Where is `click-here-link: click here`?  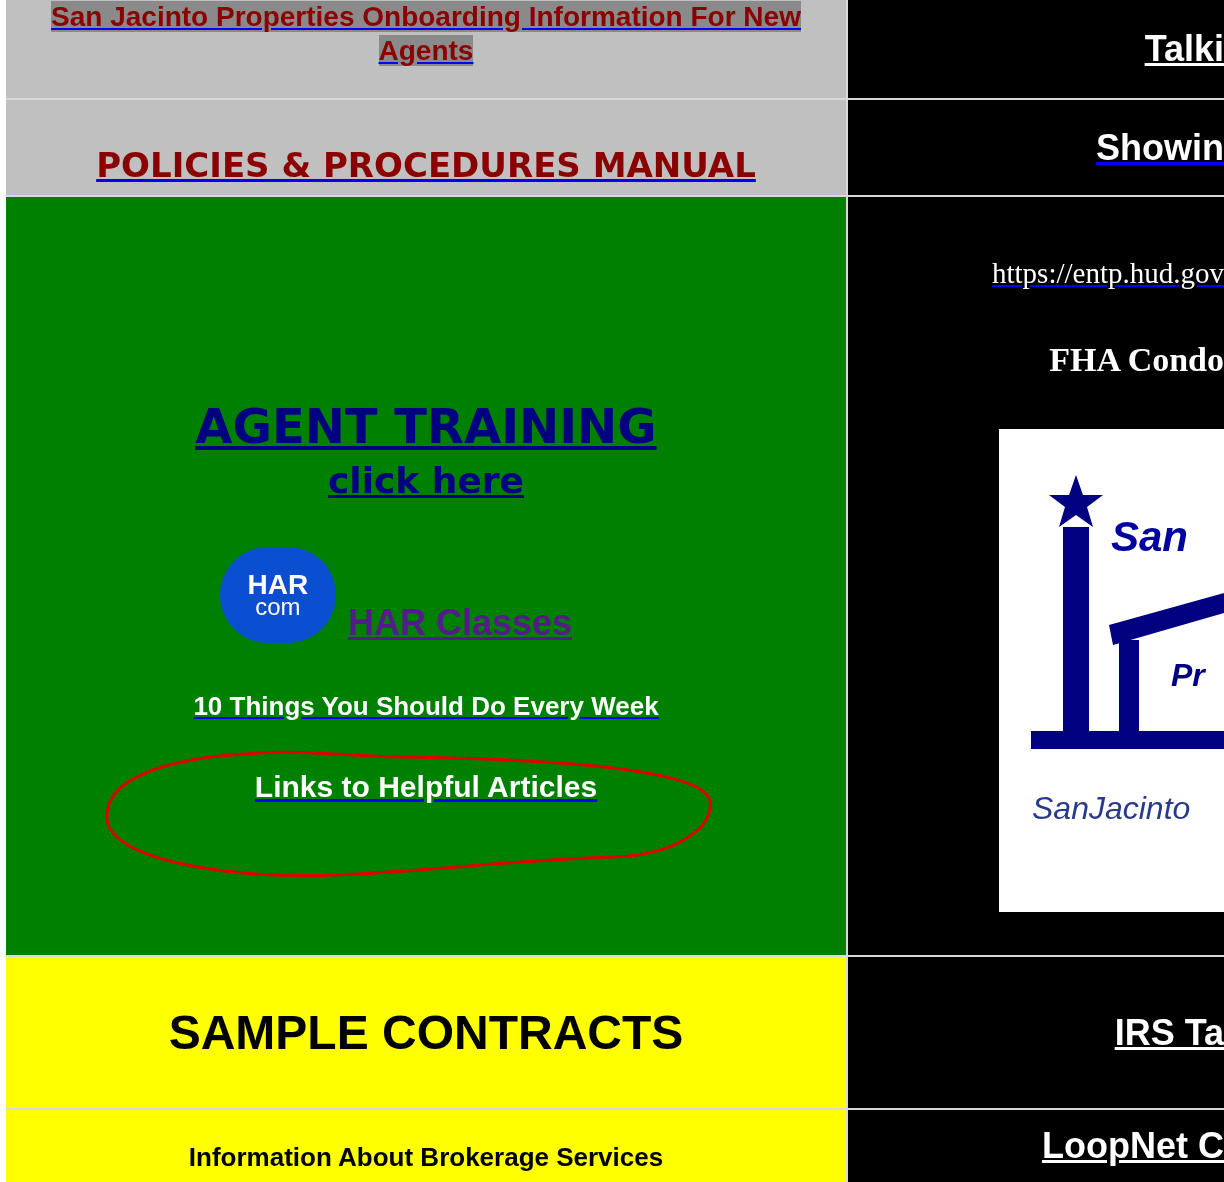 click-here-link: click here is located at coordinates (426, 481).